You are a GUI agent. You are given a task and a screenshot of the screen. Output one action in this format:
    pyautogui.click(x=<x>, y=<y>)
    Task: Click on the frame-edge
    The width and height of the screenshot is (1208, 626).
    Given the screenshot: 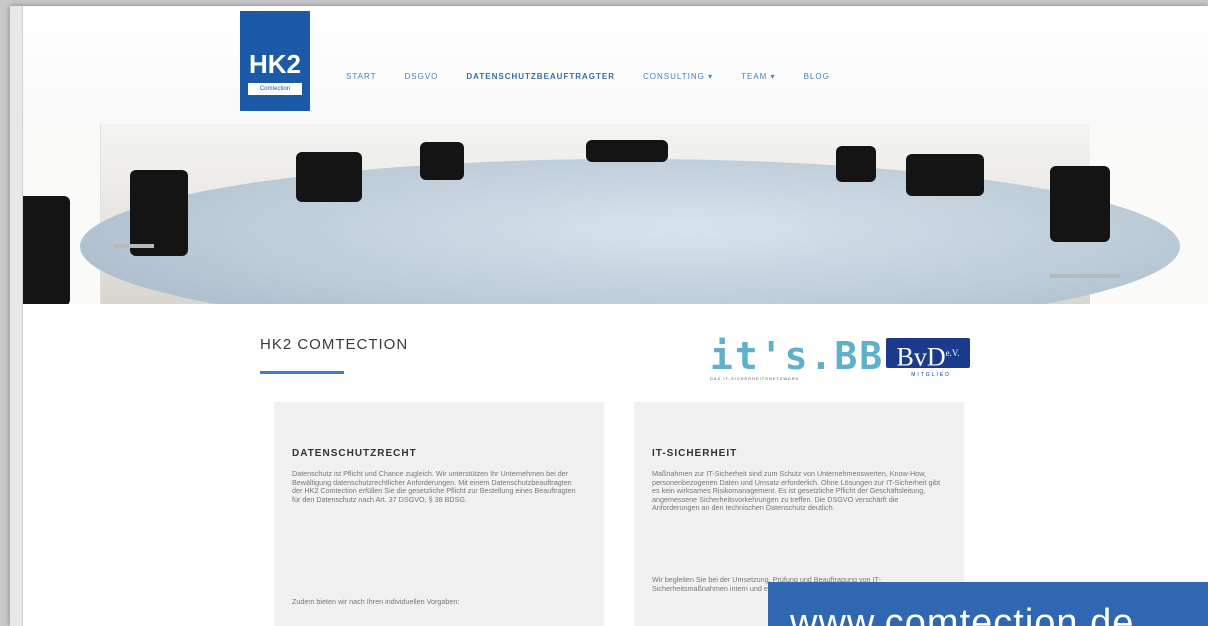 What is the action you would take?
    pyautogui.click(x=16, y=316)
    